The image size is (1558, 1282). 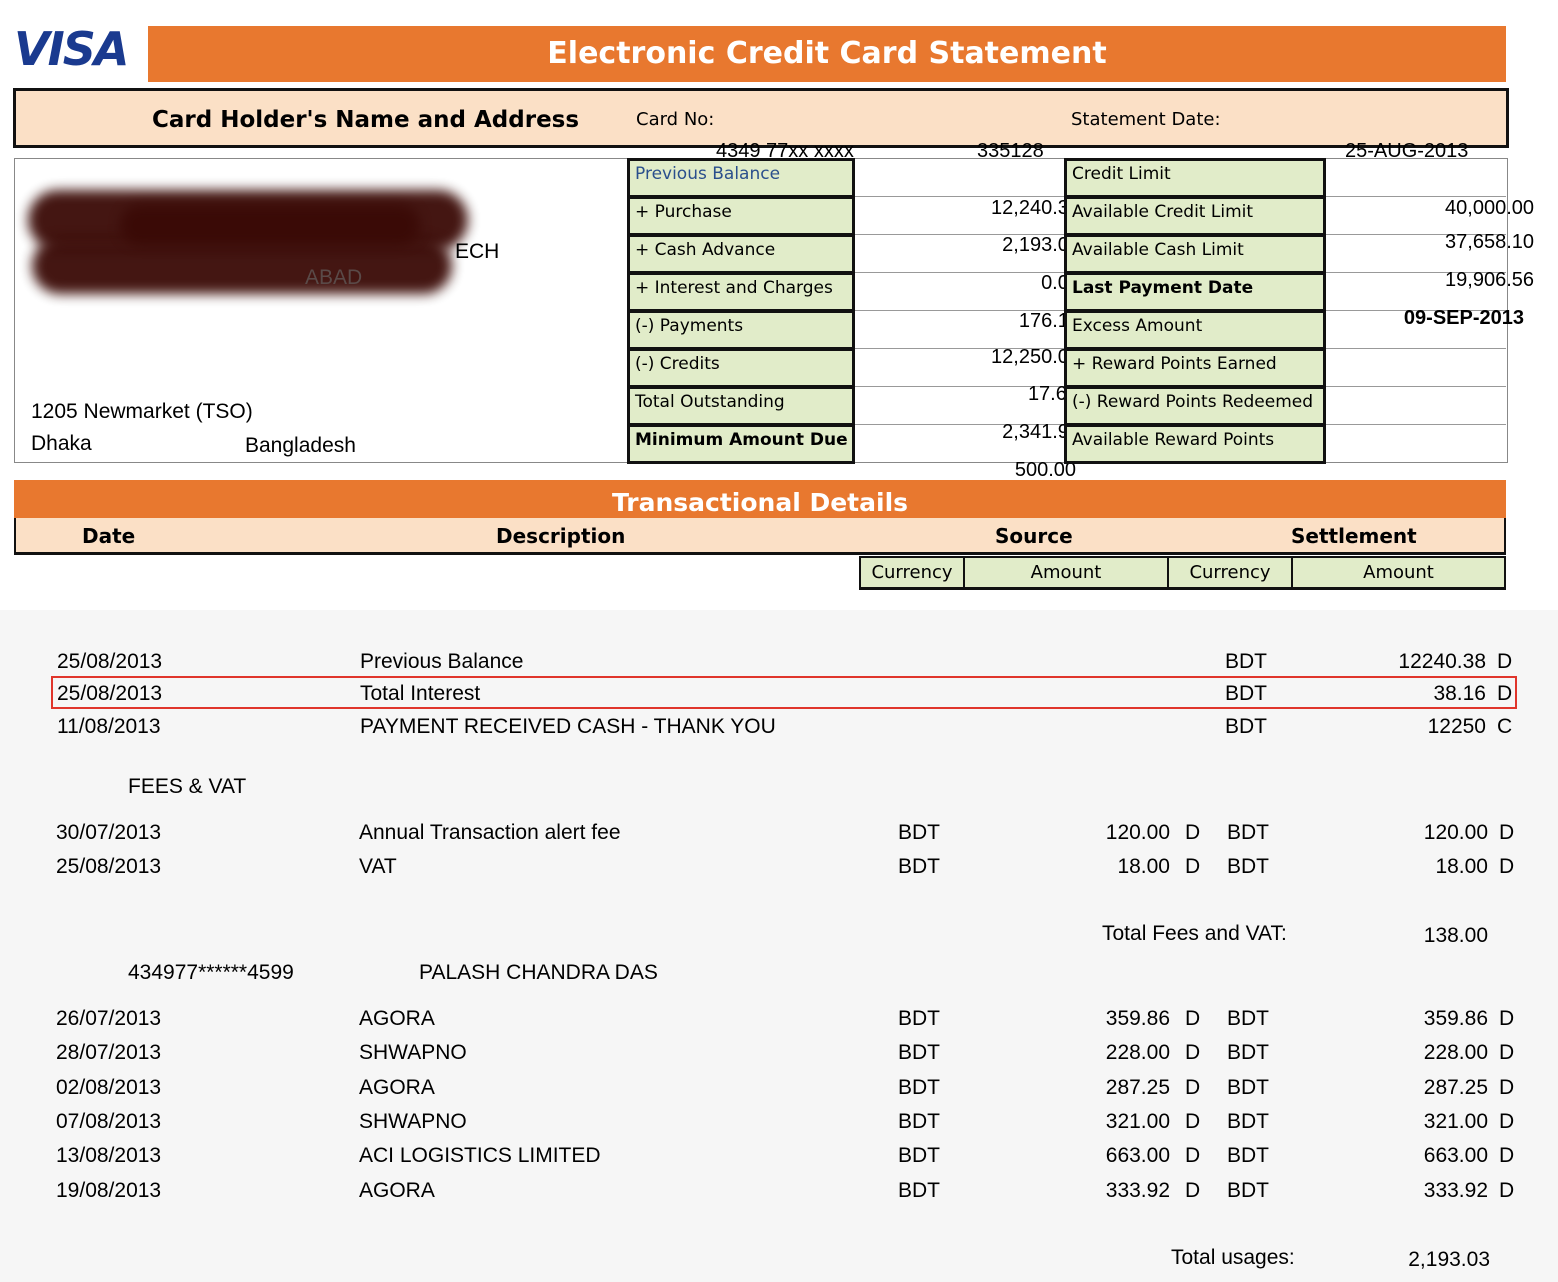 What do you see at coordinates (1045, 470) in the screenshot?
I see `summary-value-minimum-due: 500.00` at bounding box center [1045, 470].